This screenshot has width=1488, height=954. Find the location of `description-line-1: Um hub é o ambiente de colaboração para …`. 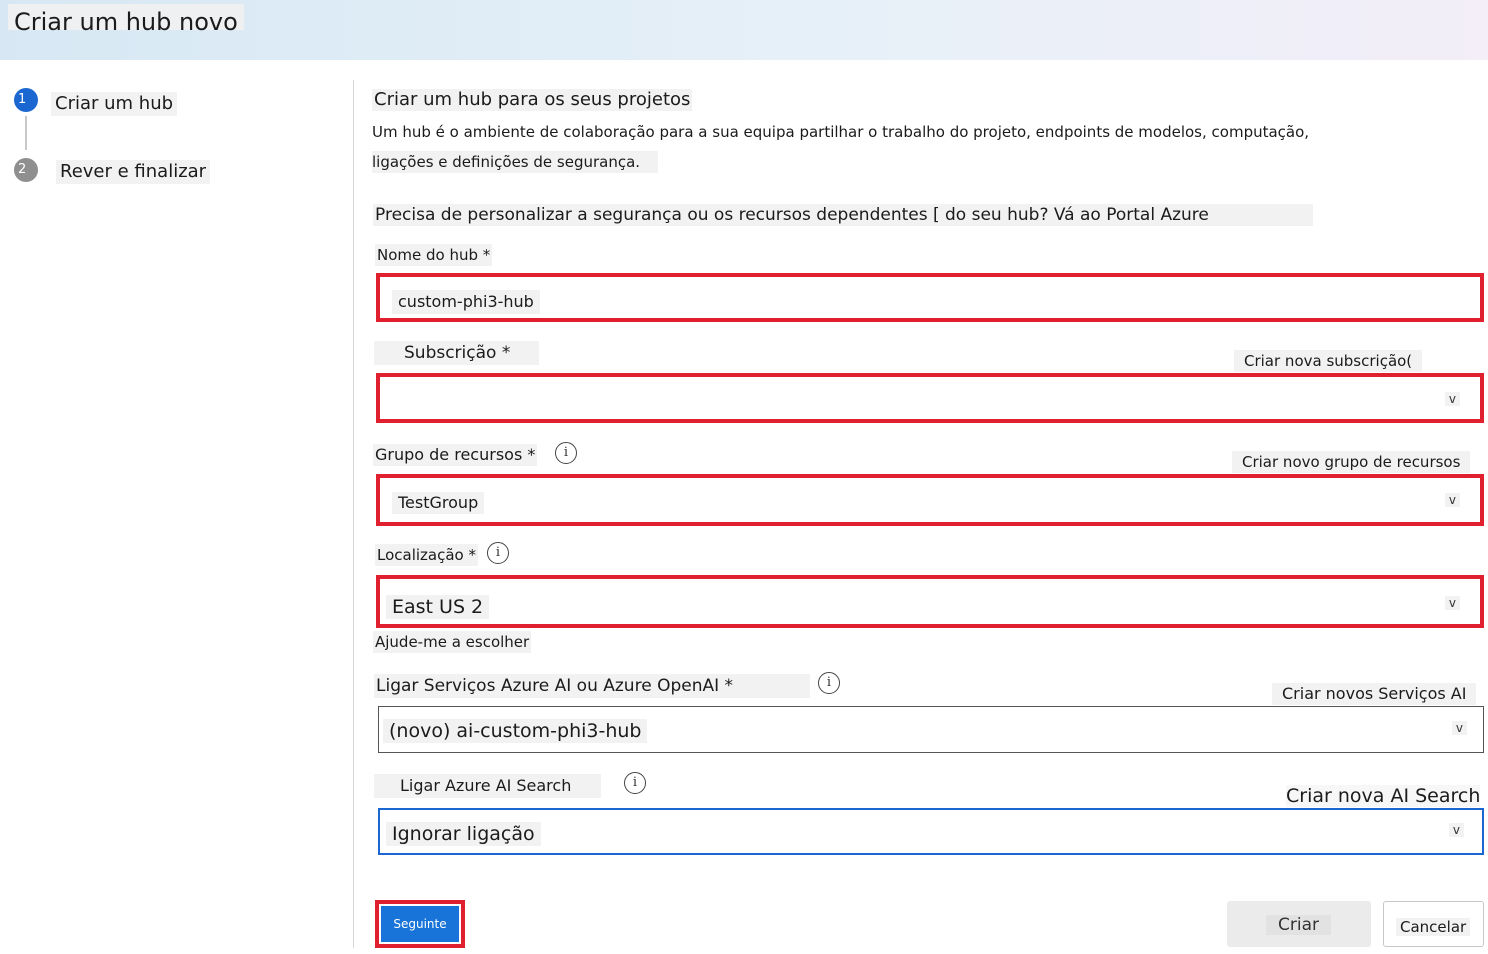

description-line-1: Um hub é o ambiente de colaboração para … is located at coordinates (841, 132).